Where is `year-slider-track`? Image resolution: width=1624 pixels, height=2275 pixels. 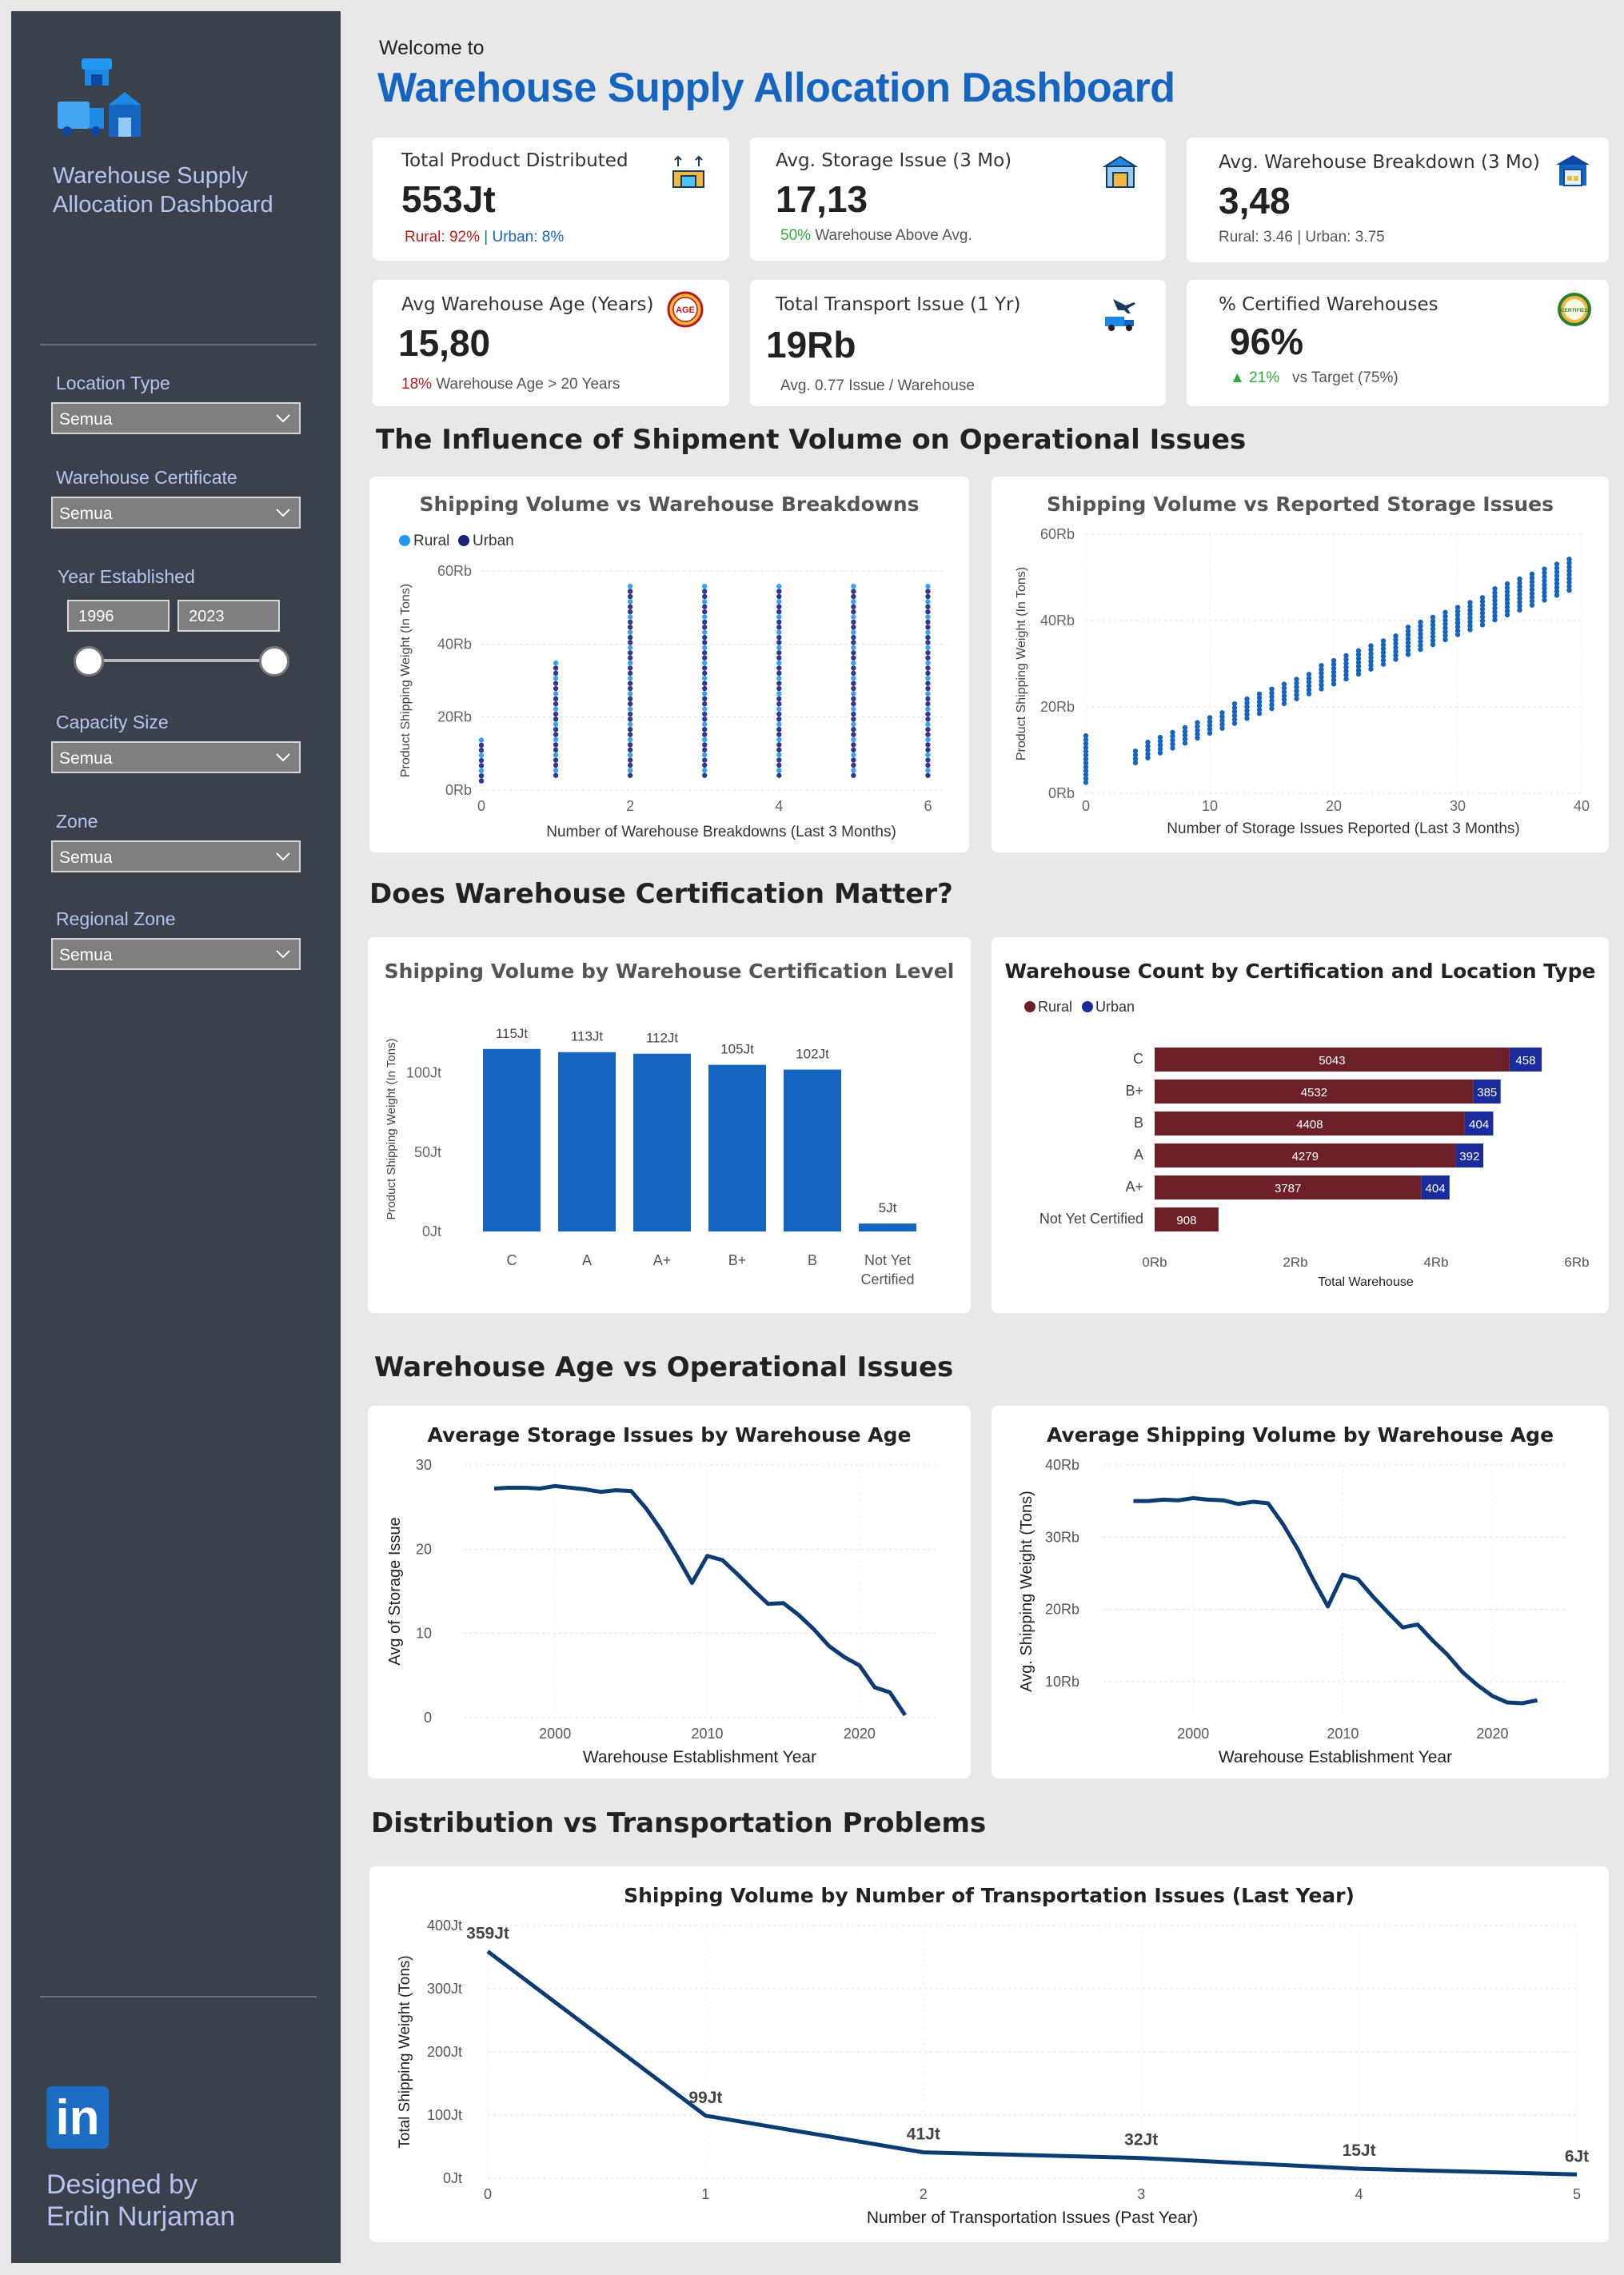 year-slider-track is located at coordinates (182, 660).